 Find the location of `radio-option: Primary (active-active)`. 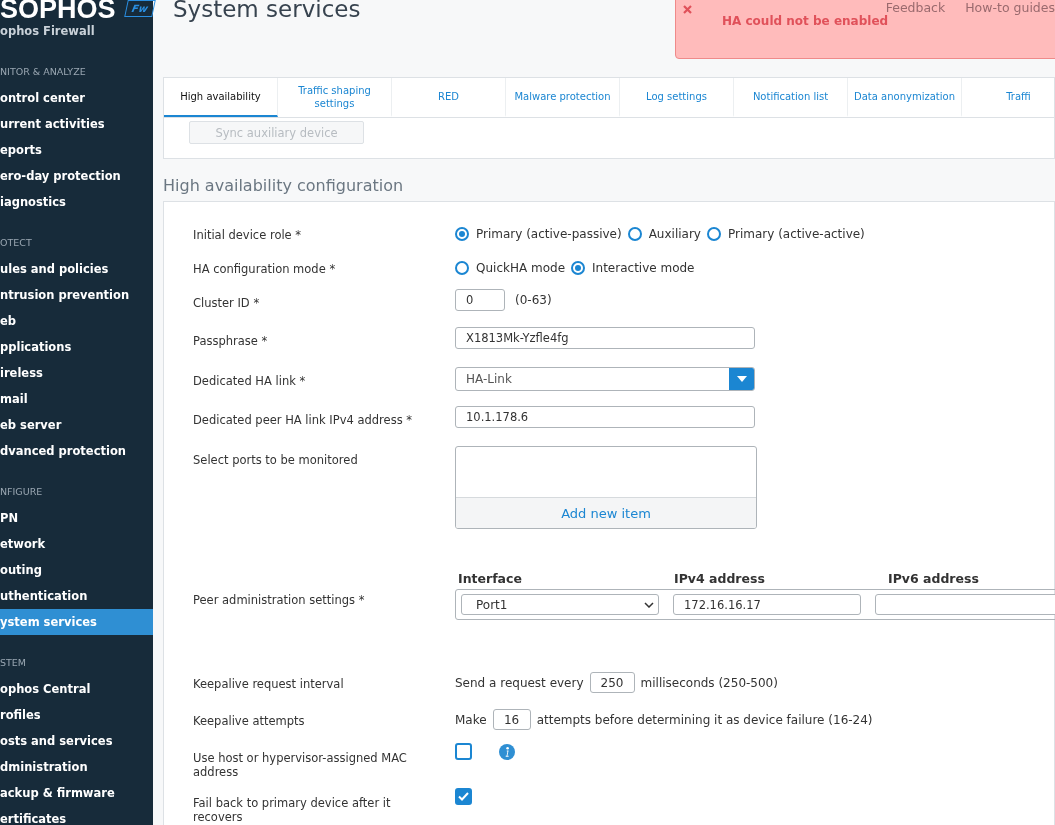

radio-option: Primary (active-active) is located at coordinates (785, 234).